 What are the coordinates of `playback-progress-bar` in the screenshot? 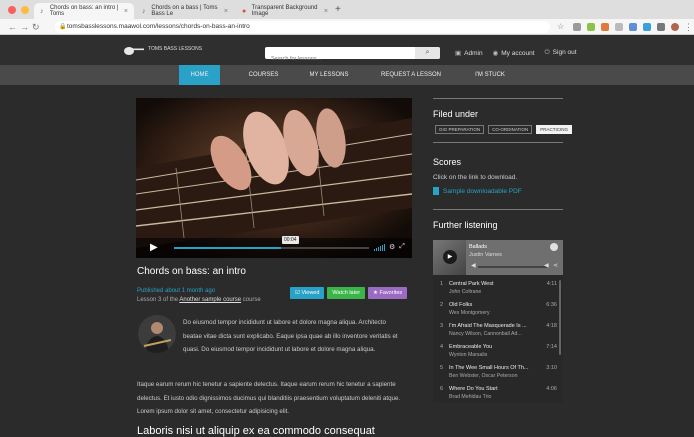 It's located at (513, 267).